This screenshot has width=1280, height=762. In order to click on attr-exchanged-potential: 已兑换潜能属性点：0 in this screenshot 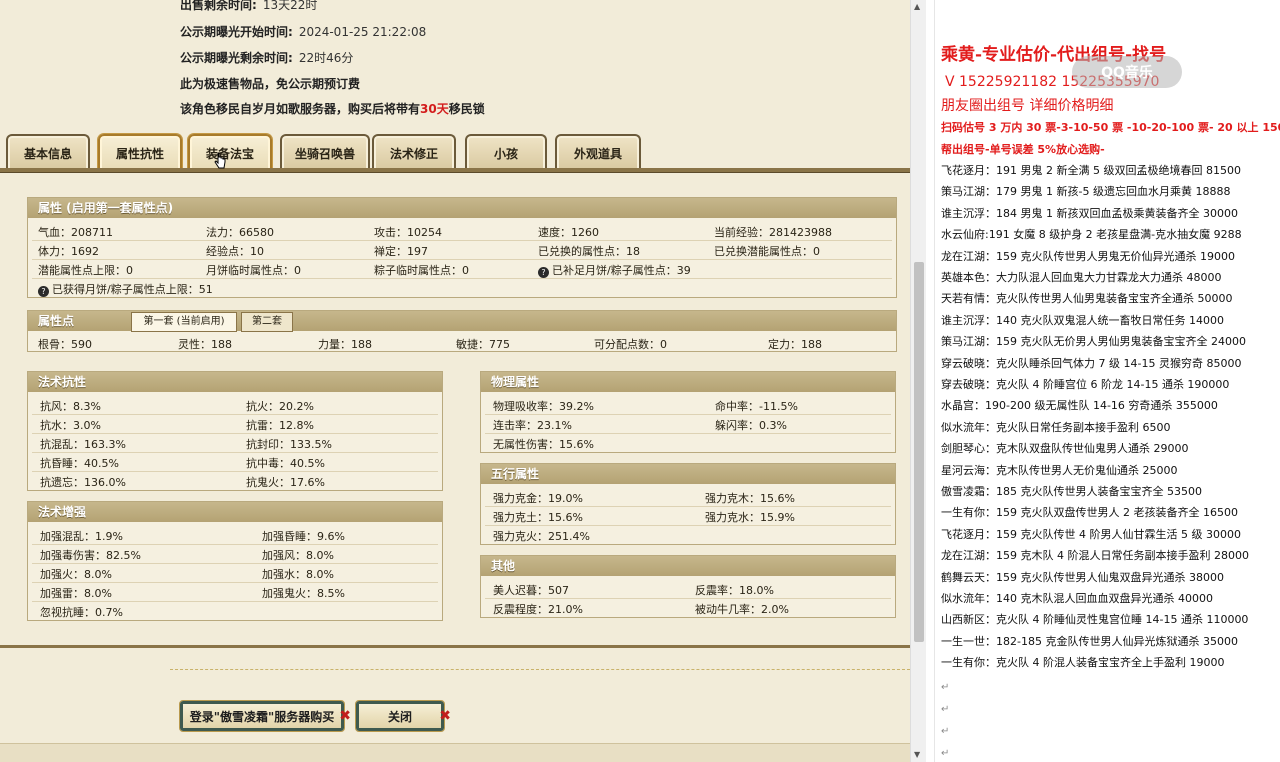, I will do `click(767, 251)`.